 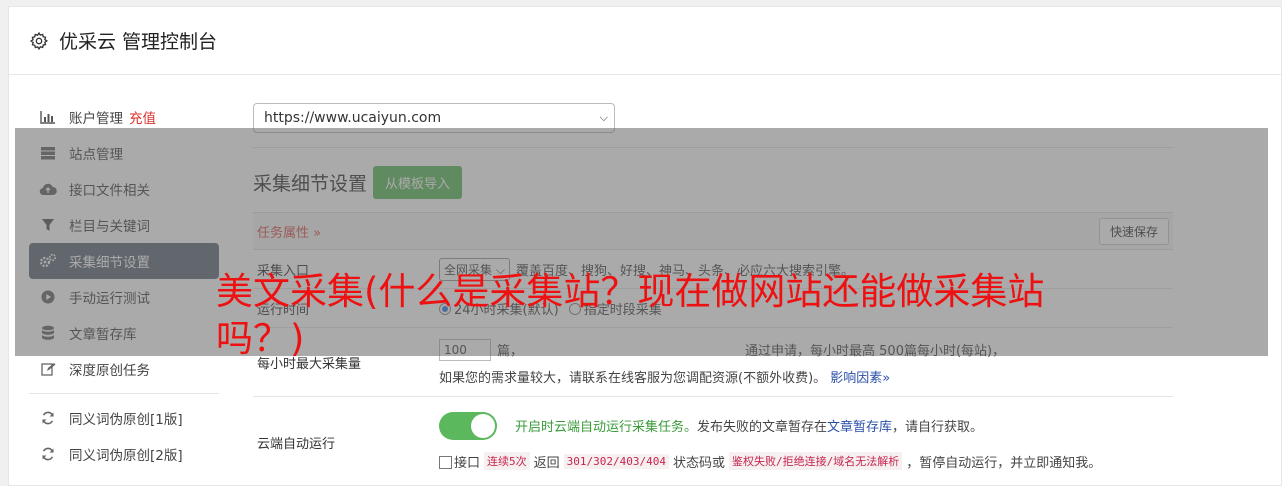 I want to click on sidebar-item-interface-files: 接口文件相关, so click(x=124, y=189).